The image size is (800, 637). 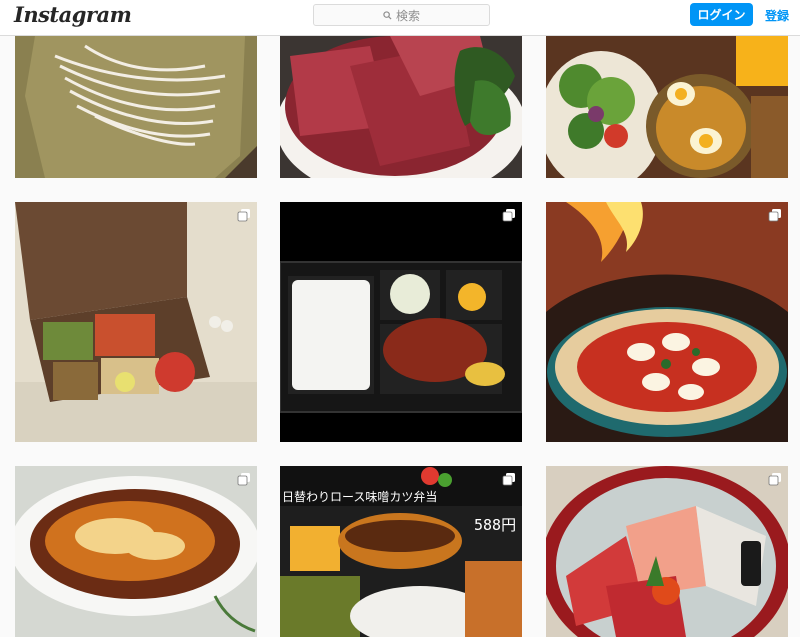 I want to click on top-navigation-bar: Instagram 検索 ログイン 登録, so click(x=400, y=18).